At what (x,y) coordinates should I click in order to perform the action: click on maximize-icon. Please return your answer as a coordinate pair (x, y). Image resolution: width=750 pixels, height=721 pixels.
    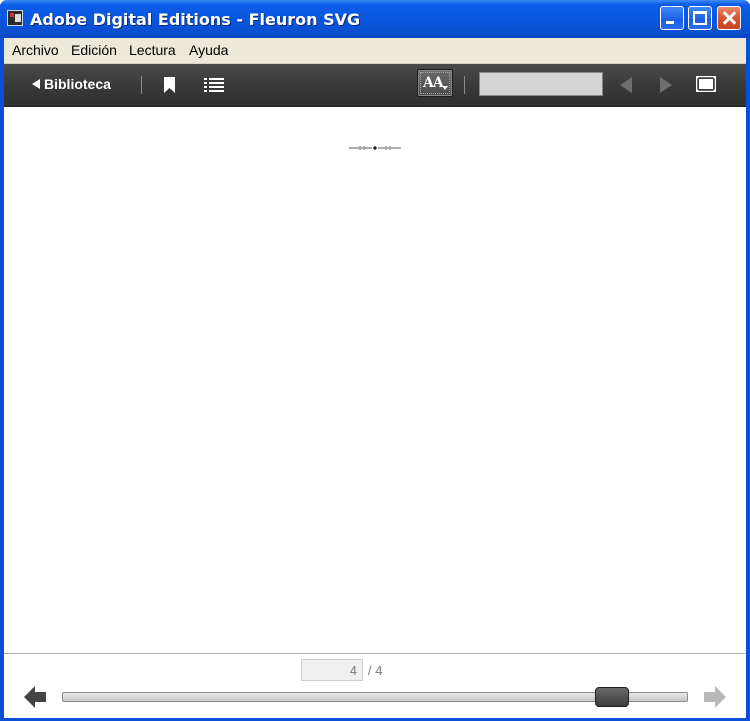
    Looking at the image, I should click on (700, 18).